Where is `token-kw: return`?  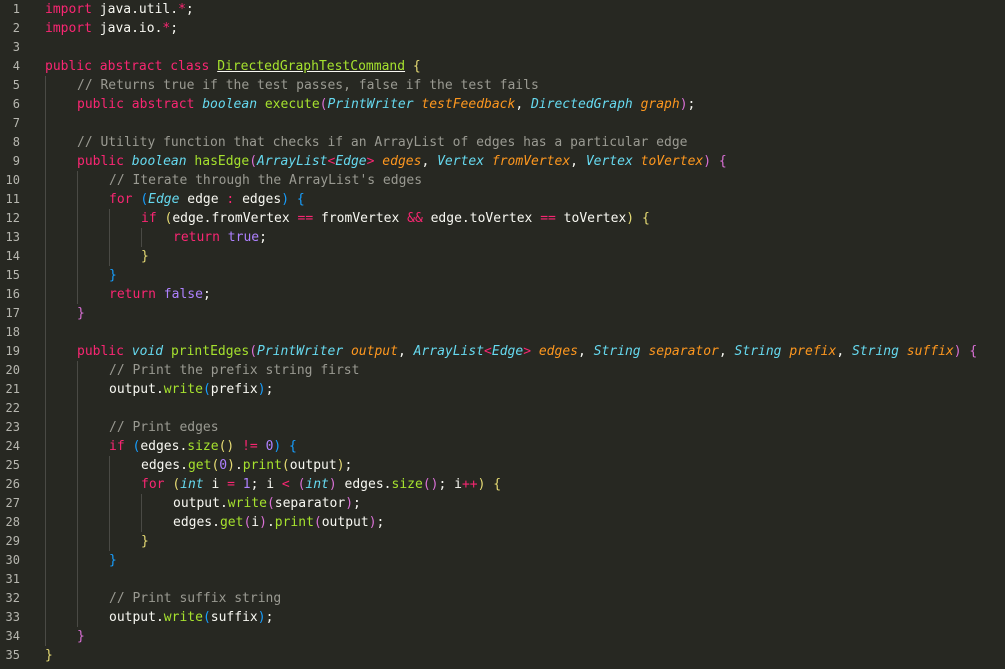
token-kw: return is located at coordinates (196, 237).